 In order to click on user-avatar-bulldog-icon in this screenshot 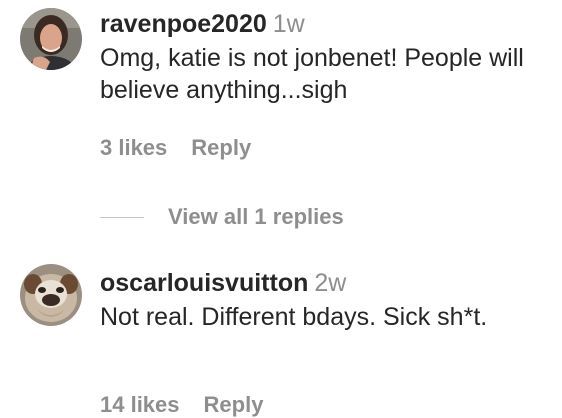, I will do `click(51, 295)`.